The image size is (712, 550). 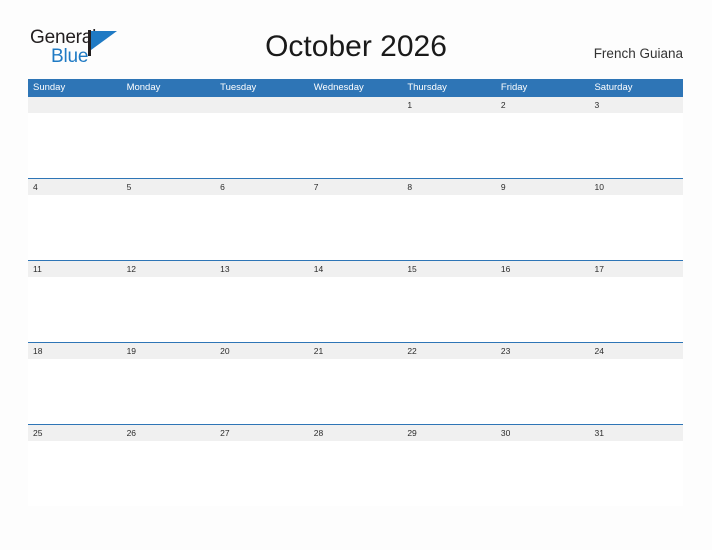 I want to click on day-cell: 2, so click(x=543, y=105).